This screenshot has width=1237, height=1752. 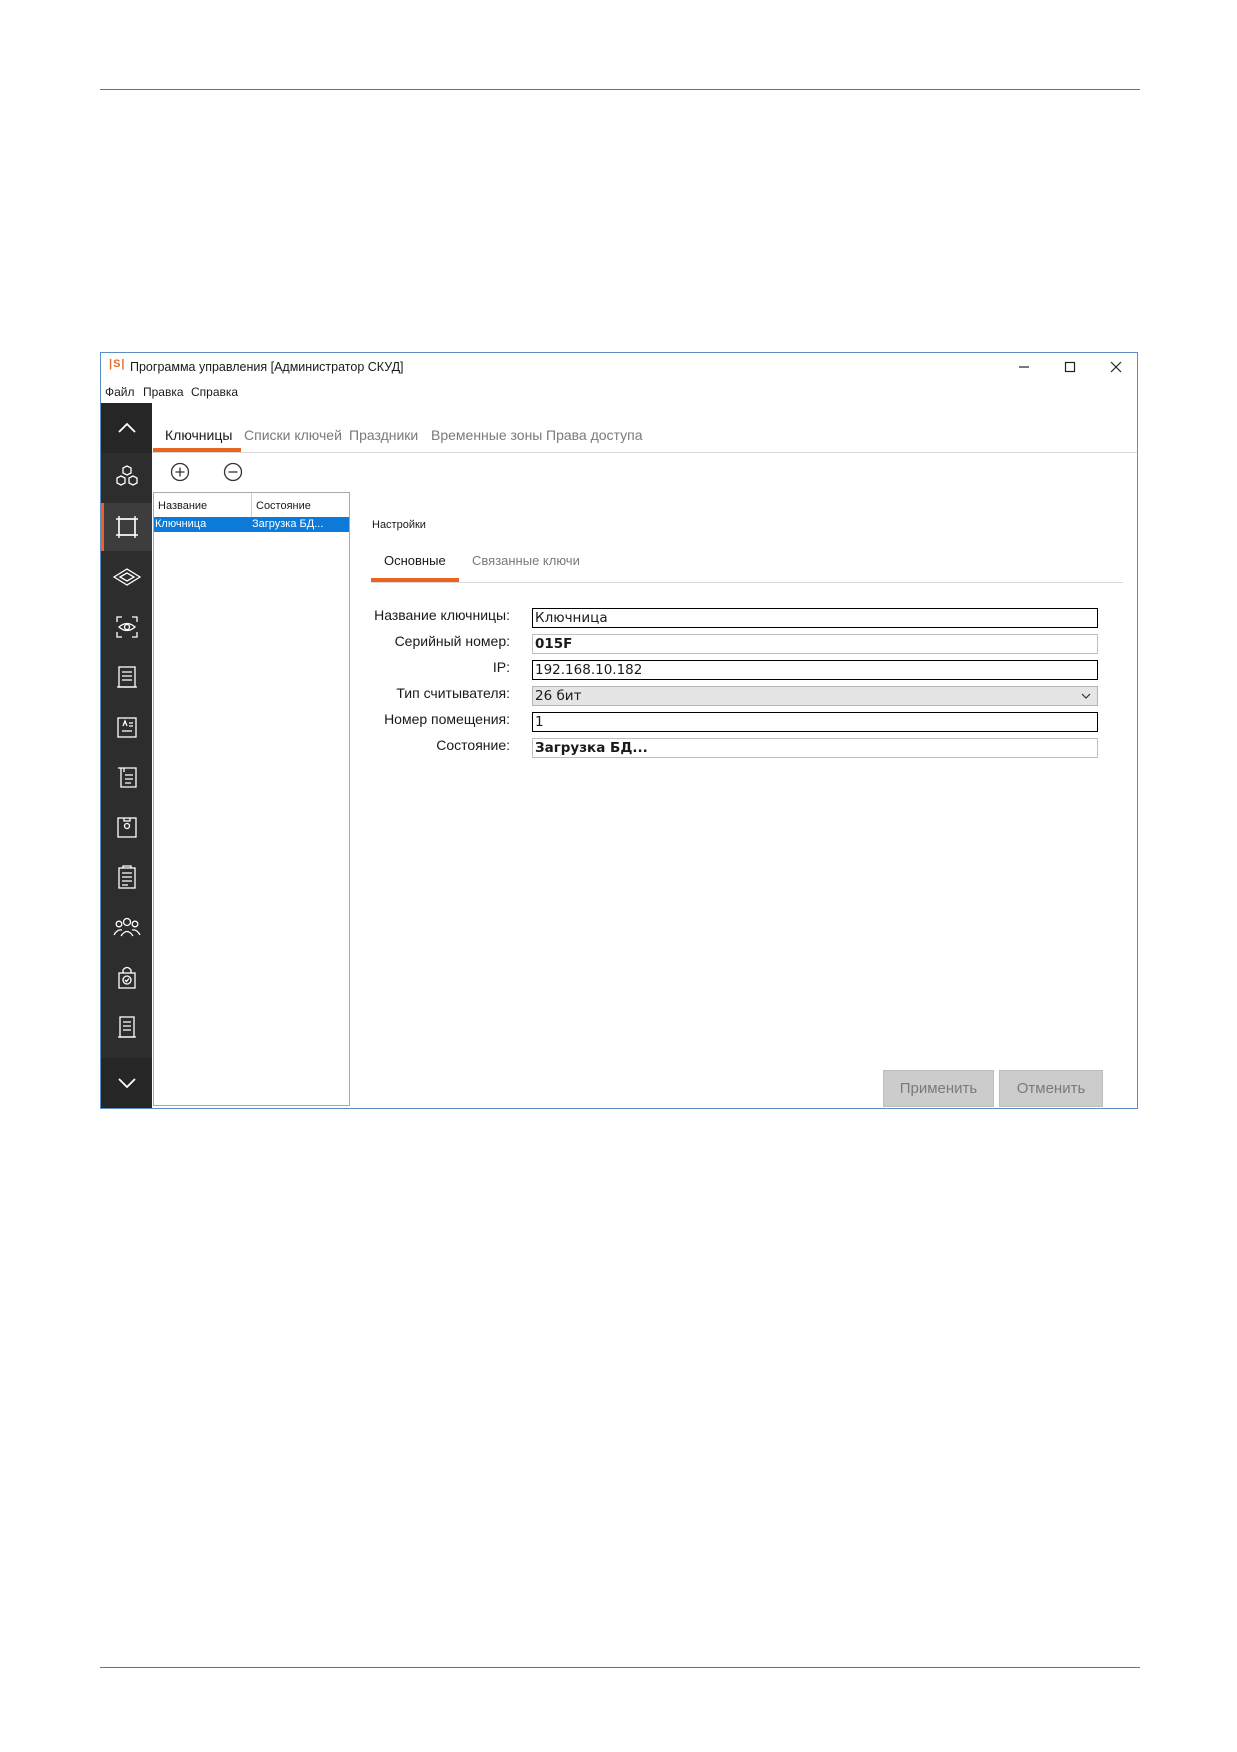 I want to click on minimize-icon, so click(x=1024, y=367).